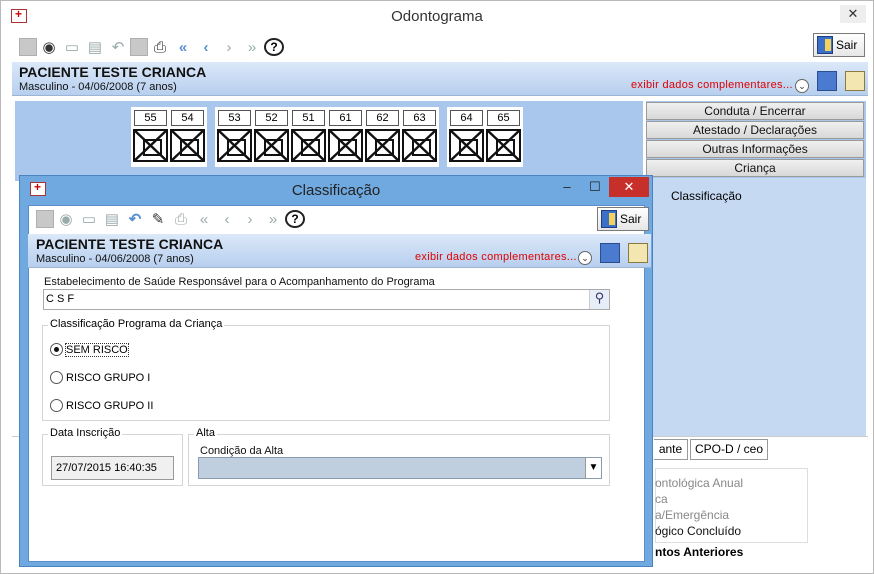  I want to click on tooth: 63, so click(419, 137).